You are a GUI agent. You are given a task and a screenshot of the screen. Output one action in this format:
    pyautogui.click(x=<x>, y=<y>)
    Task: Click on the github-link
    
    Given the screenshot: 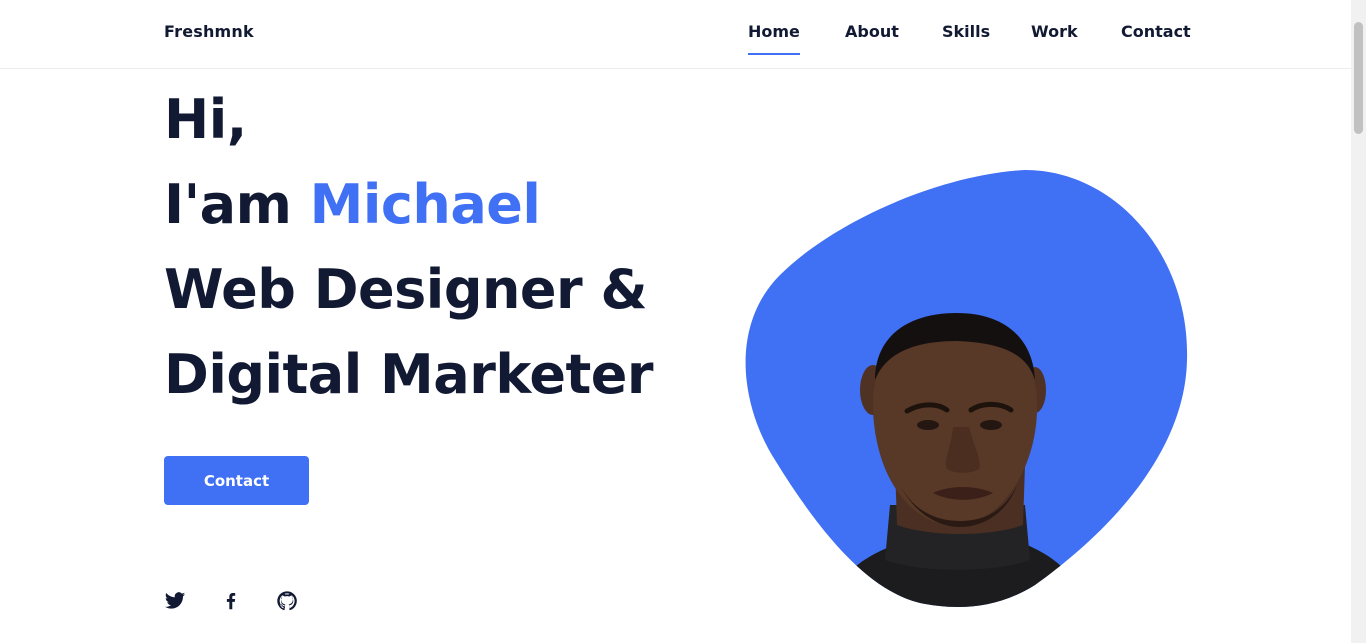 What is the action you would take?
    pyautogui.click(x=287, y=601)
    